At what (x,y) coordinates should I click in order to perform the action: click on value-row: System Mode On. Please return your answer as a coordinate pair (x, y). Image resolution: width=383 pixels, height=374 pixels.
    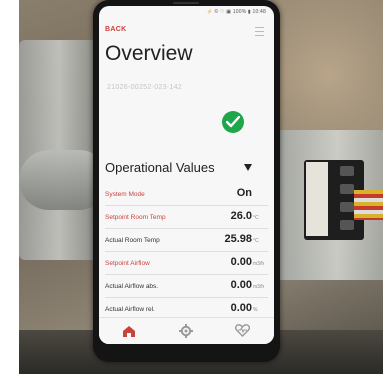
    Looking at the image, I should click on (186, 194).